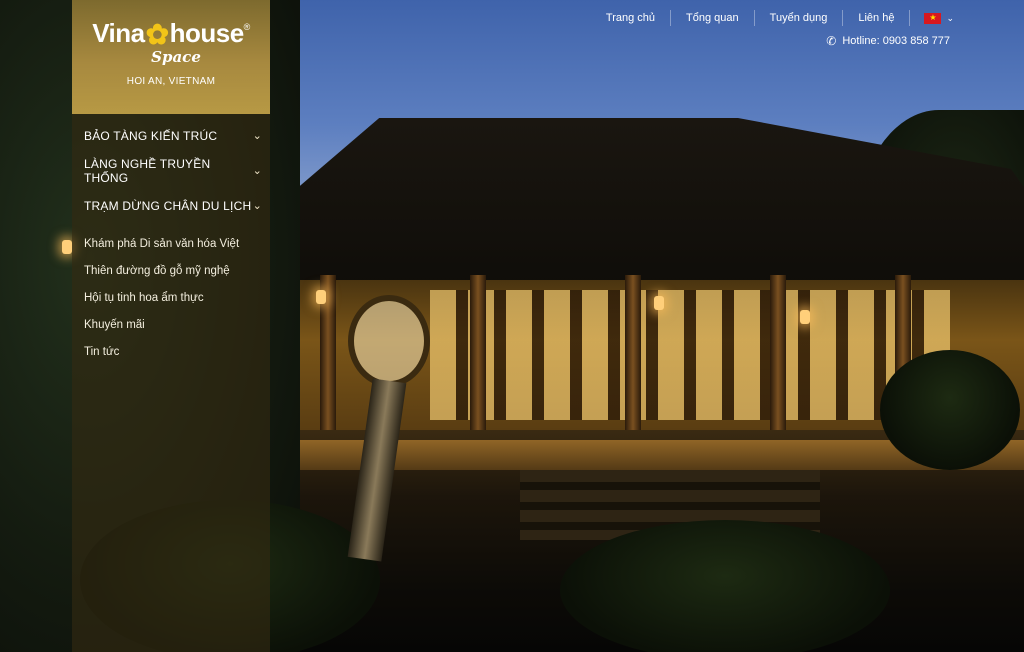  I want to click on logo: Vina✿house® Space HOI AN, VIETNAM, so click(171, 57).